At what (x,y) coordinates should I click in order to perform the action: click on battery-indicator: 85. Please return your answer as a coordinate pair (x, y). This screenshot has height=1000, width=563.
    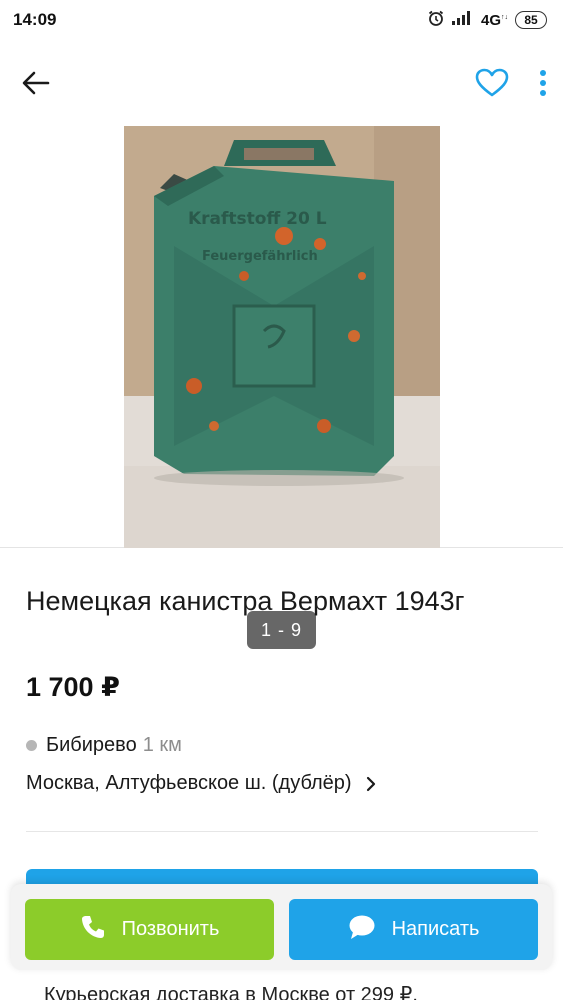
    Looking at the image, I should click on (531, 20).